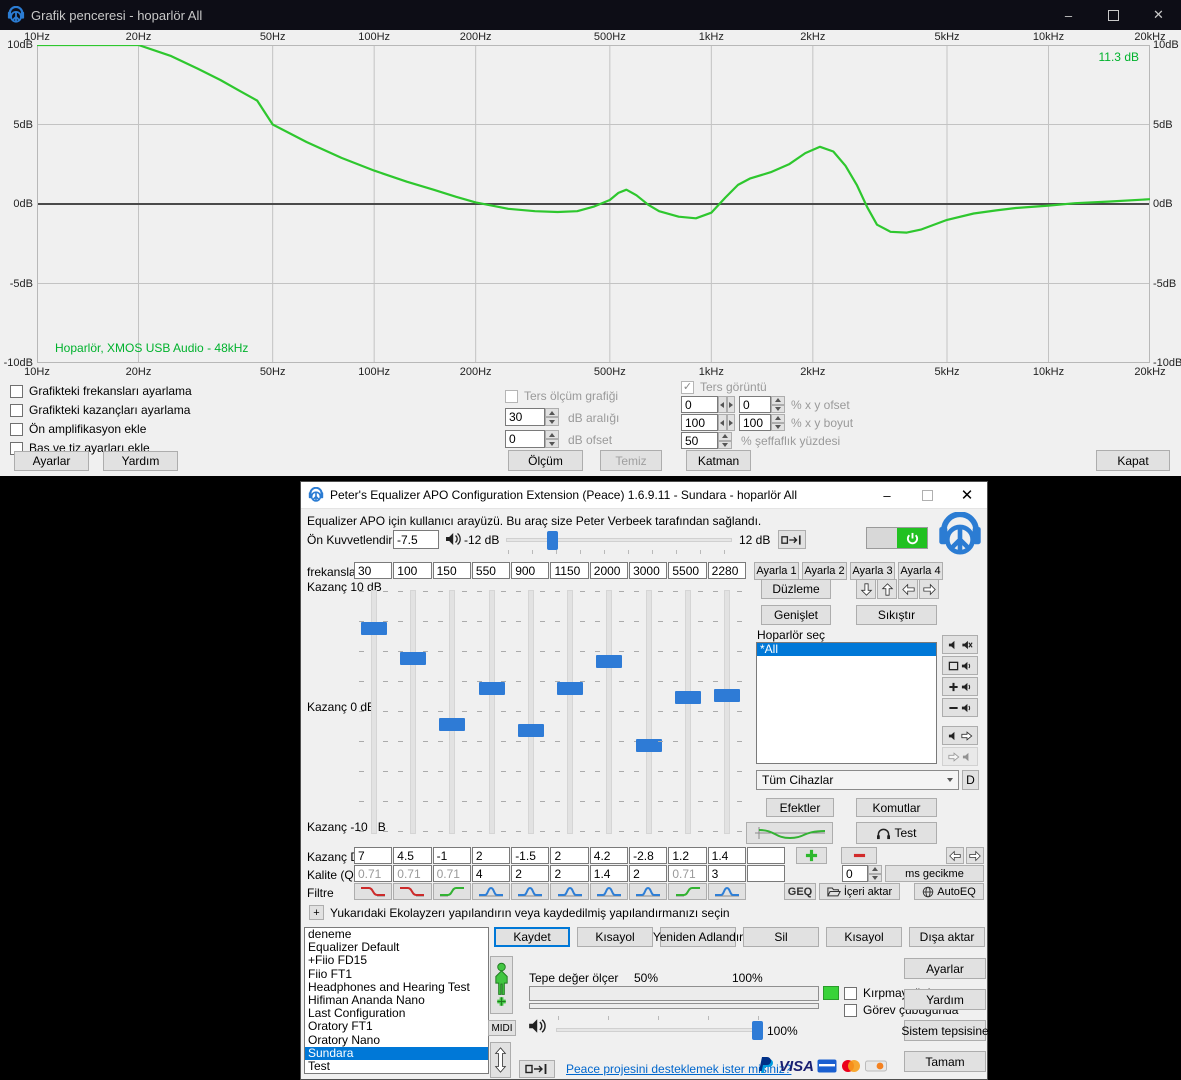 The image size is (1181, 1080). I want to click on opacity-input: 50, so click(699, 440).